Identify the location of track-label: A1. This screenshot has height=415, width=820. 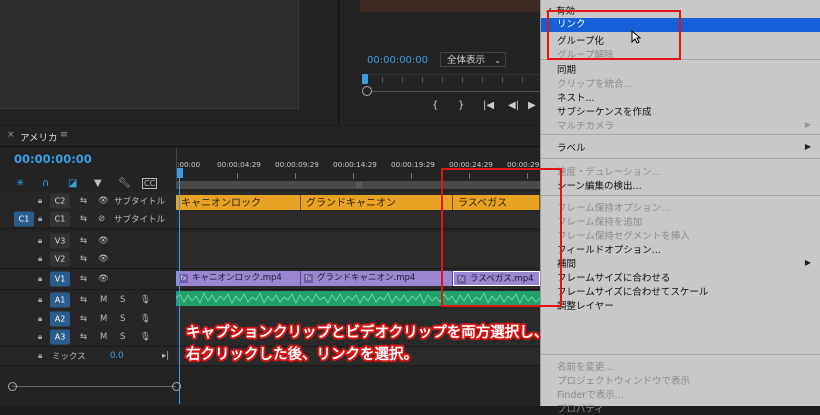
(60, 300).